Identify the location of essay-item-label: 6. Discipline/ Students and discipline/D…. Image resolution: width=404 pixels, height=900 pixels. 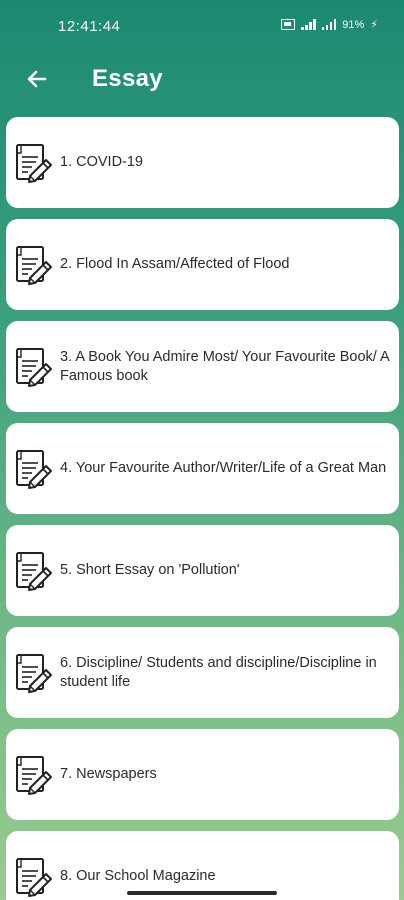
(218, 672).